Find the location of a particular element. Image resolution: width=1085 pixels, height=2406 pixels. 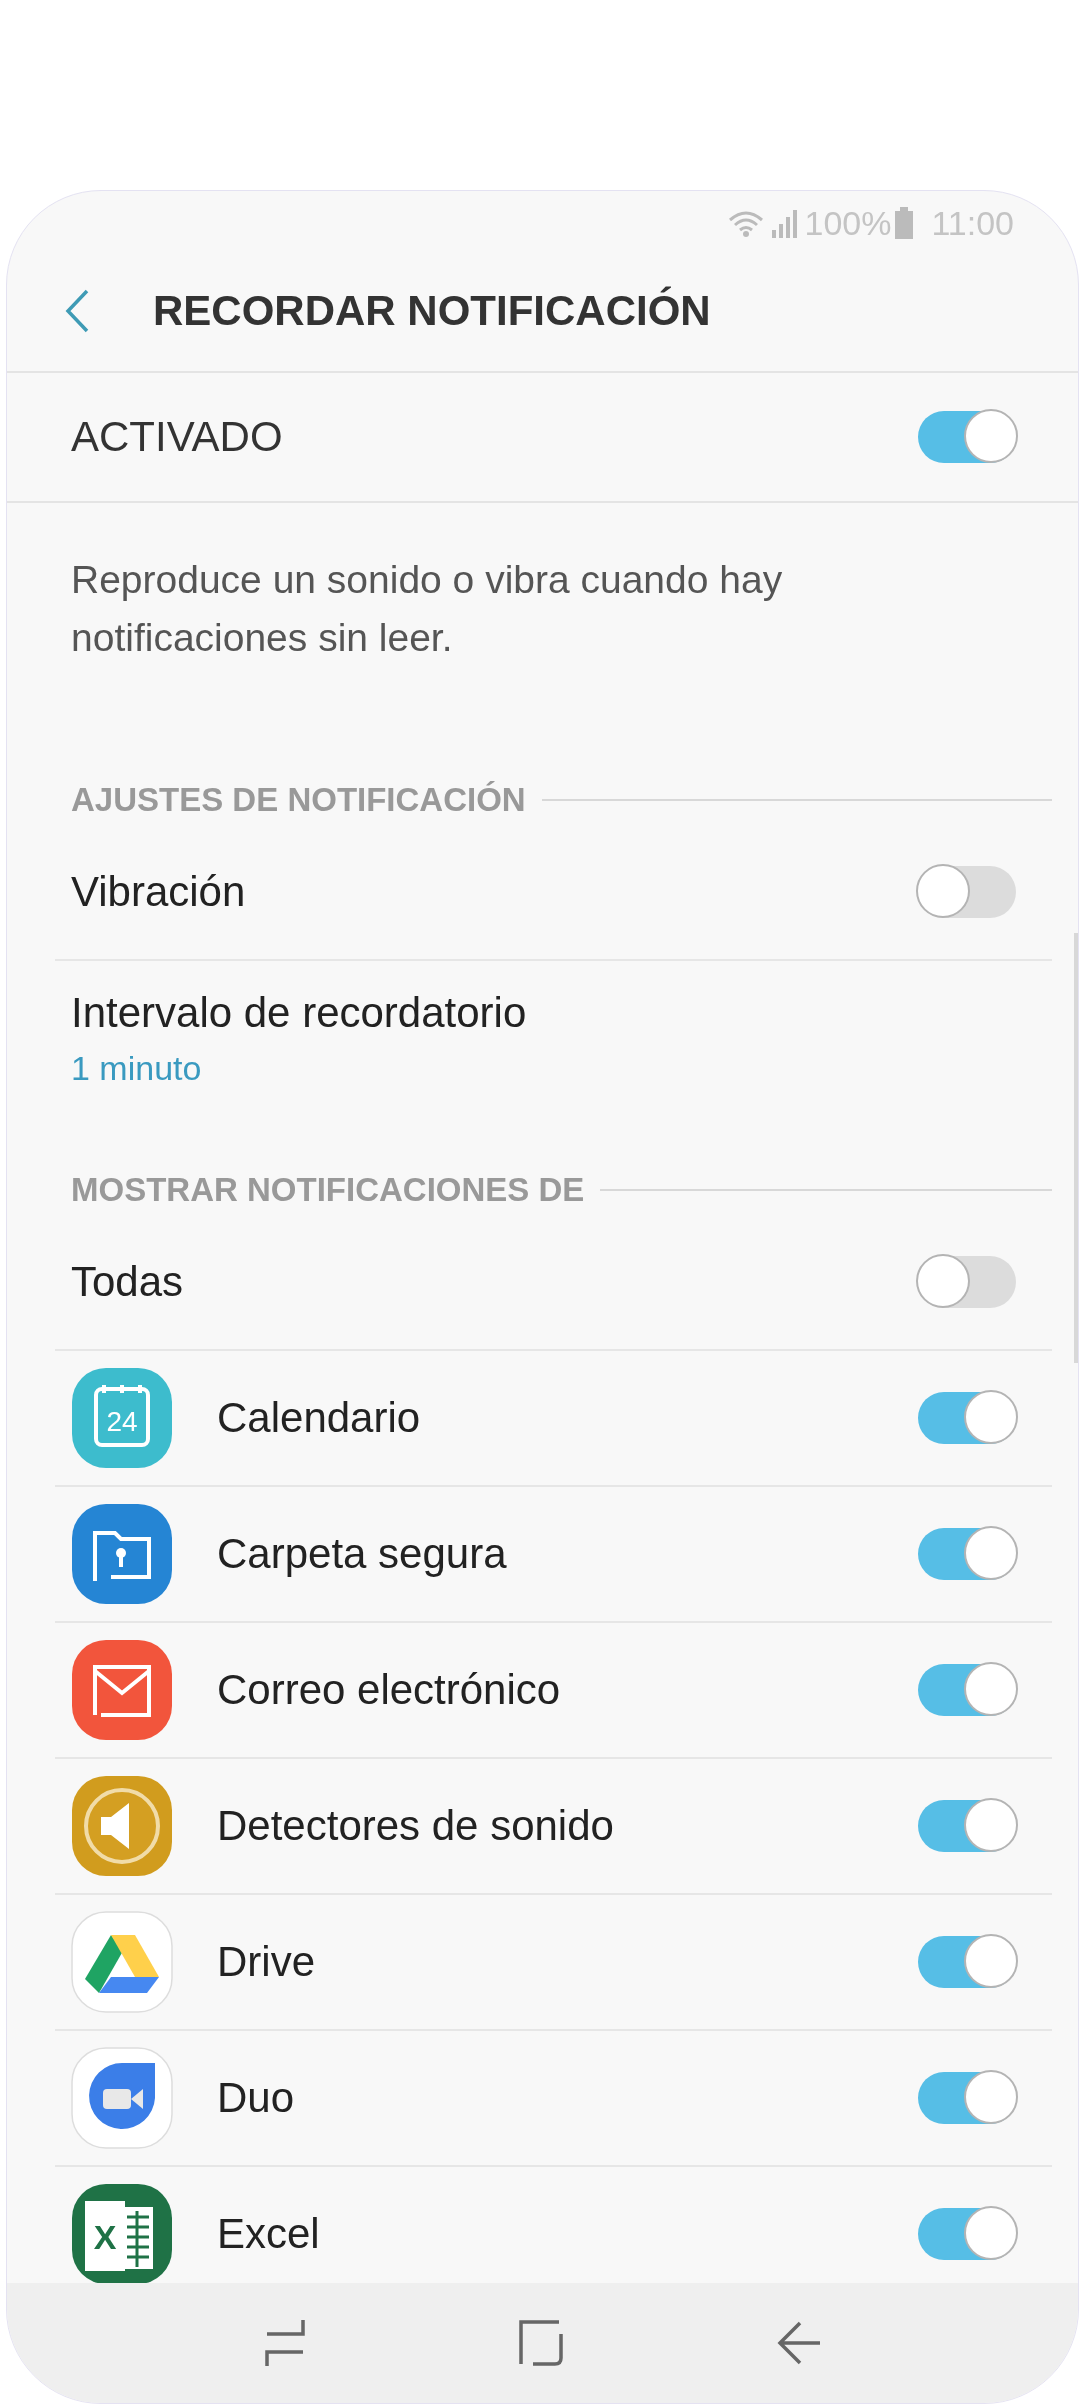

setting-label: Correo electrónico is located at coordinates (389, 1690).